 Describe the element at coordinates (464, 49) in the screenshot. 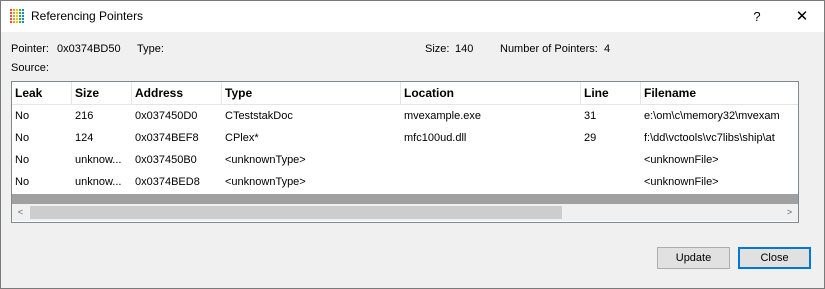

I see `size-value: 140` at that location.